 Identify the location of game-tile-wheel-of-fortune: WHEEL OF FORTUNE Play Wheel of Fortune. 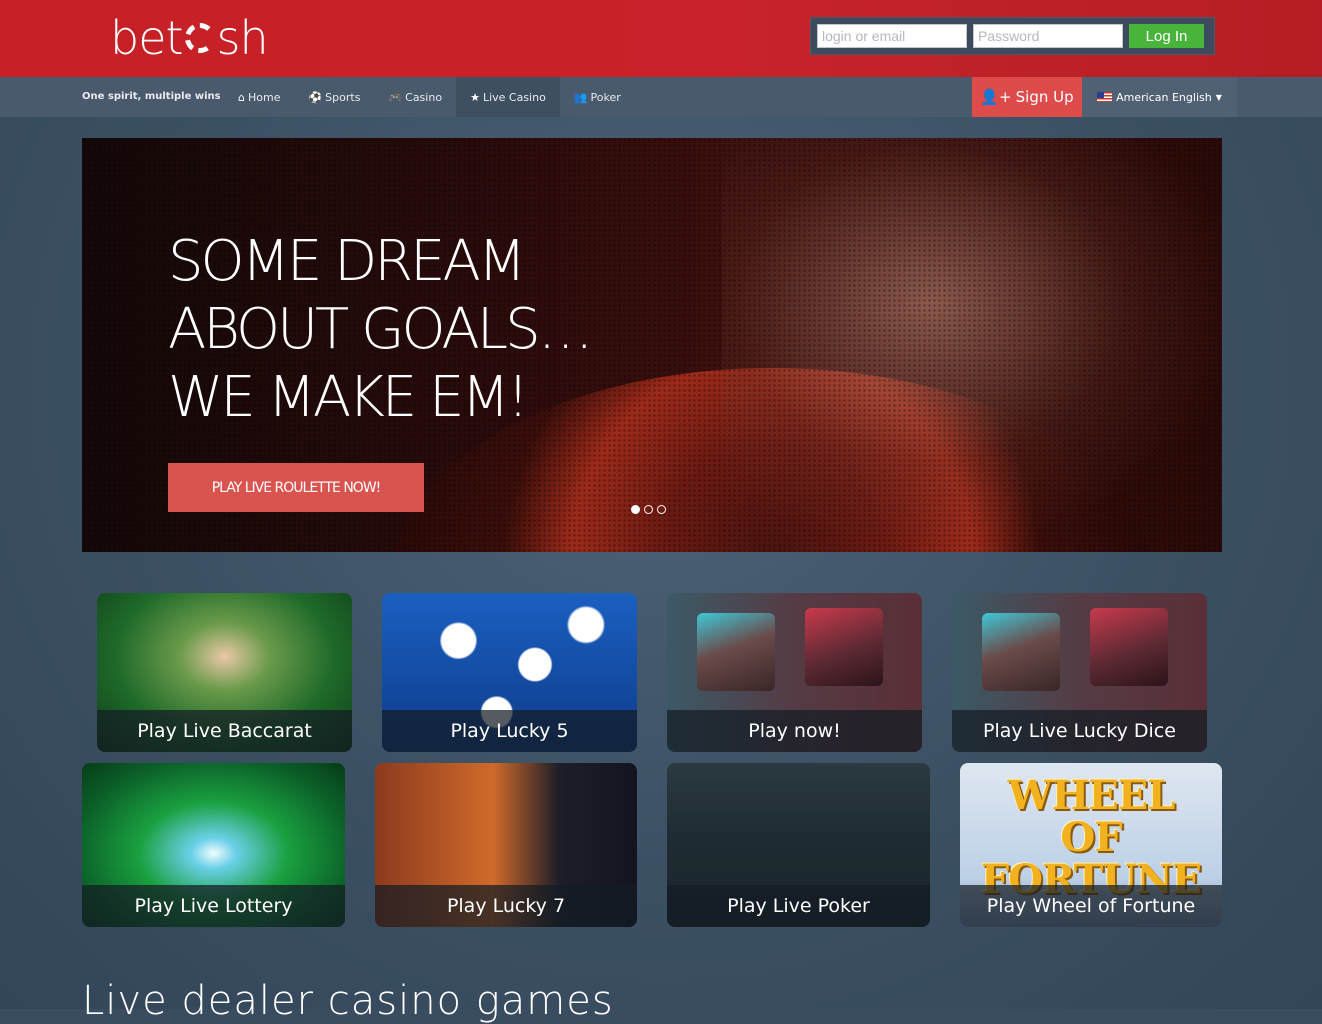
(1091, 845).